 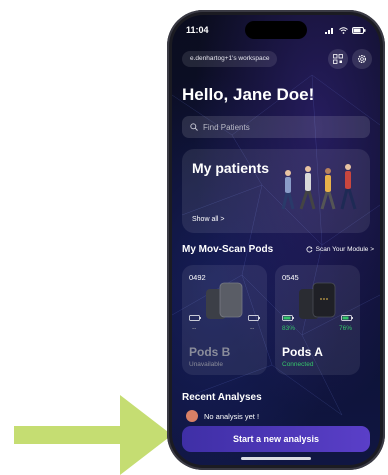 I want to click on pod-status: Unavailable, so click(x=206, y=364).